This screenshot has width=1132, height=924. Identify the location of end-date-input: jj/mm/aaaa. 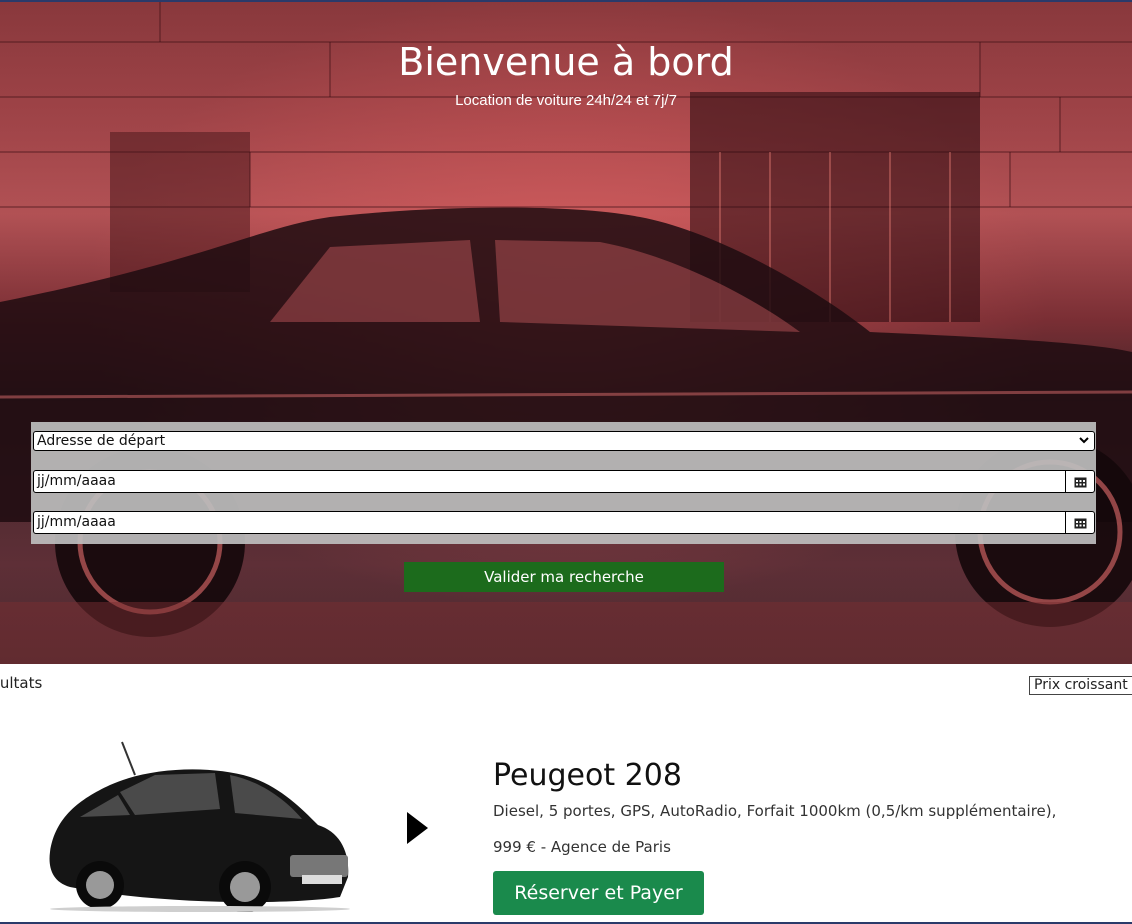
(564, 522).